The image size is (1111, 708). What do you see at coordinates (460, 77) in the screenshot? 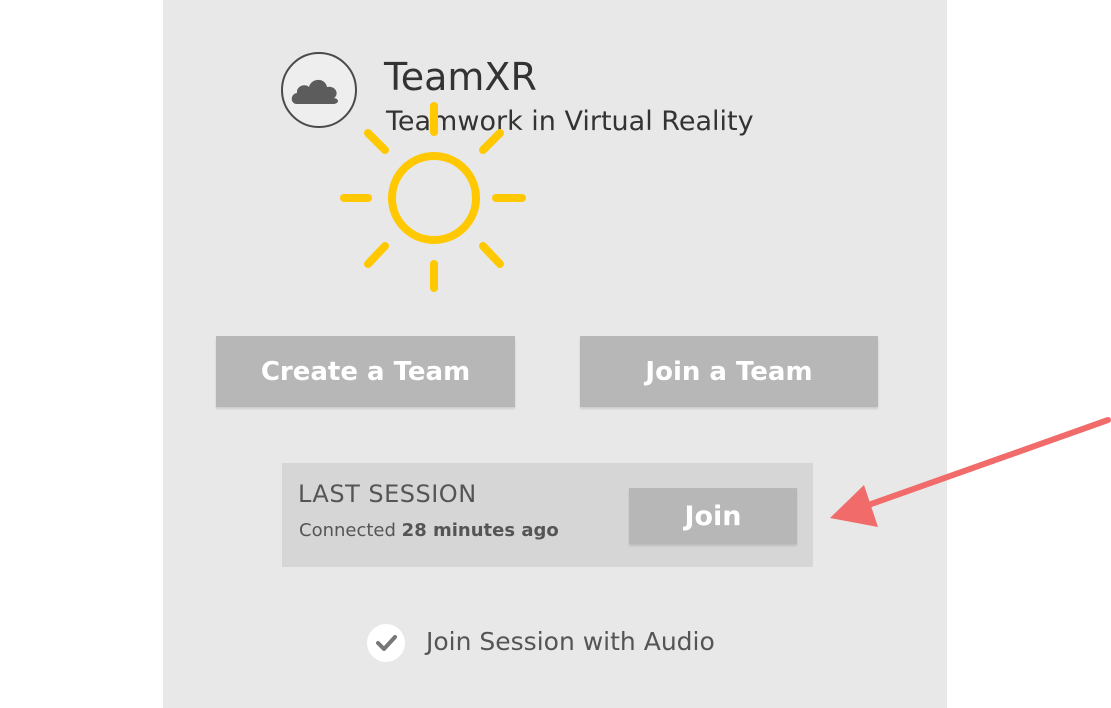
I see `app-title: TeamXR` at bounding box center [460, 77].